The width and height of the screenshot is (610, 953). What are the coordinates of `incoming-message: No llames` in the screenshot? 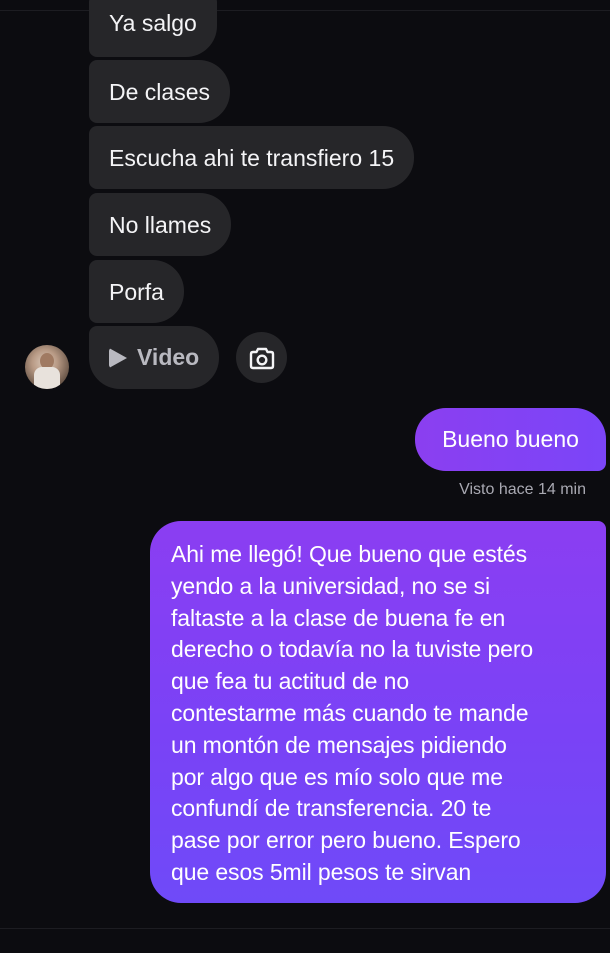 It's located at (160, 224).